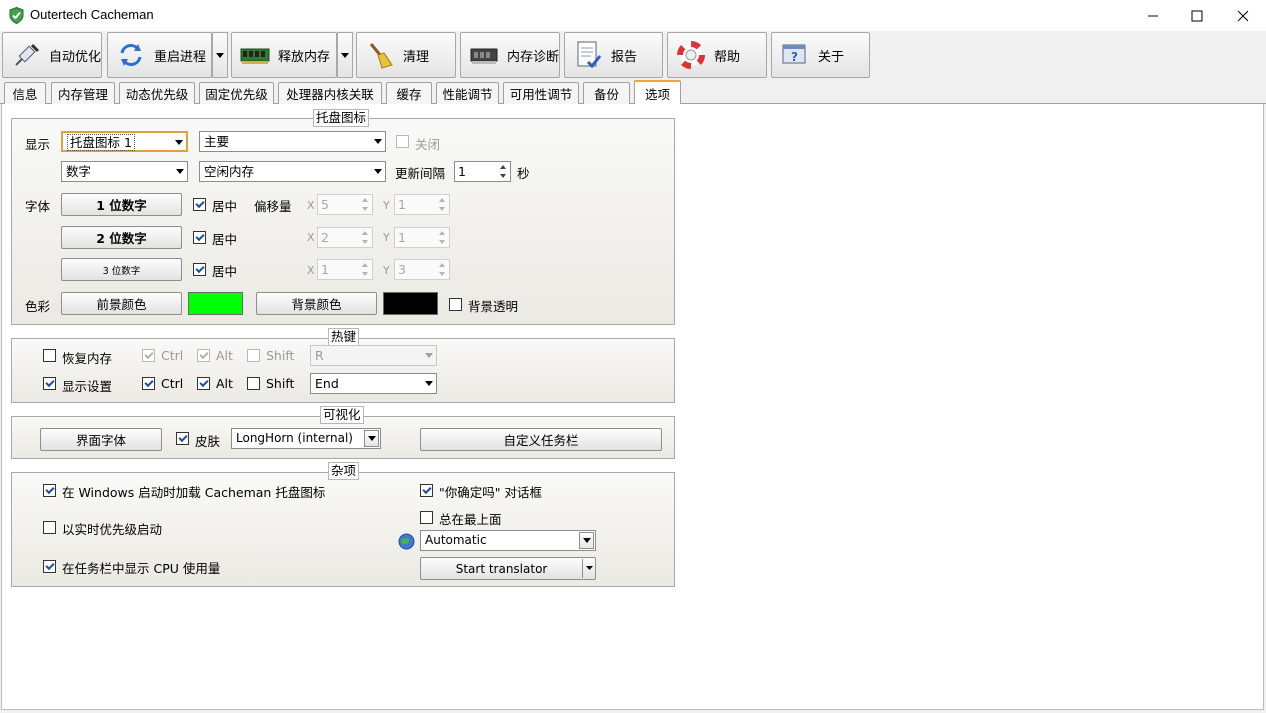 Image resolution: width=1266 pixels, height=713 pixels. Describe the element at coordinates (482, 171) in the screenshot. I see `update-interval-spinner: 1` at that location.